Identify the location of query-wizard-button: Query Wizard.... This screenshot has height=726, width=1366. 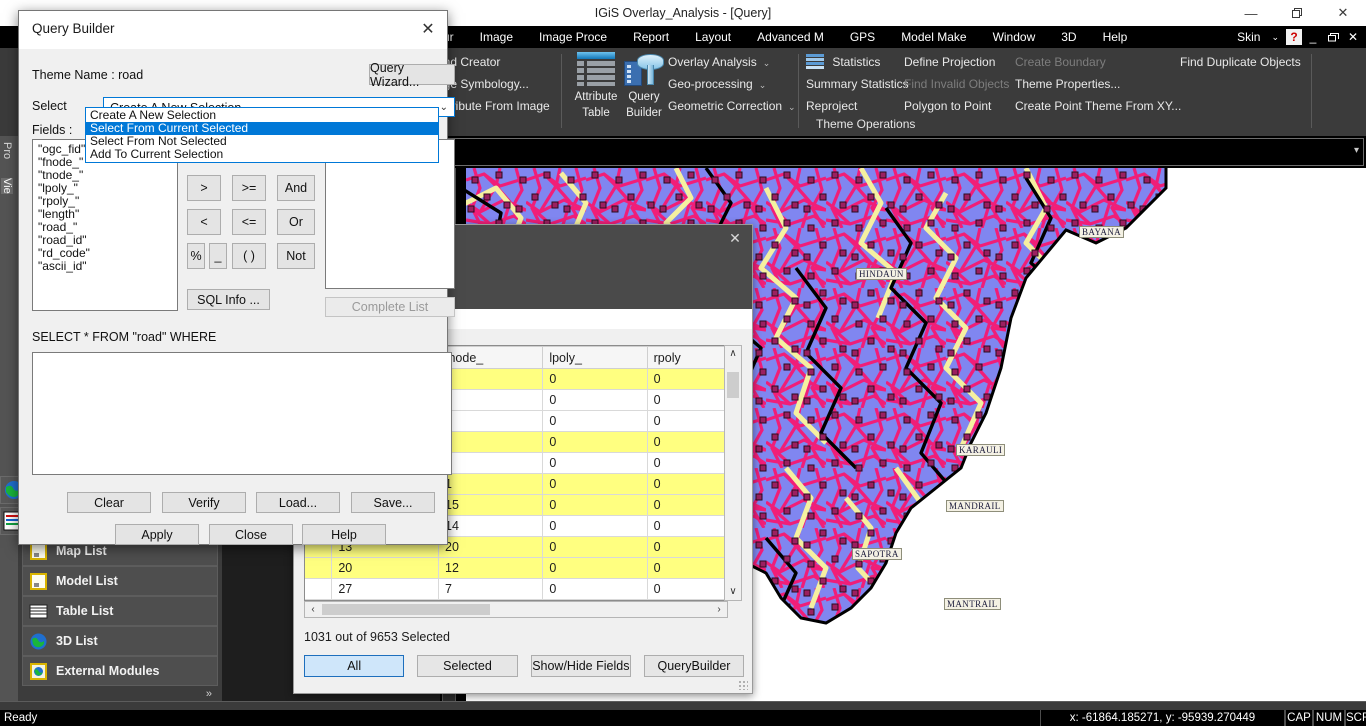
(412, 75).